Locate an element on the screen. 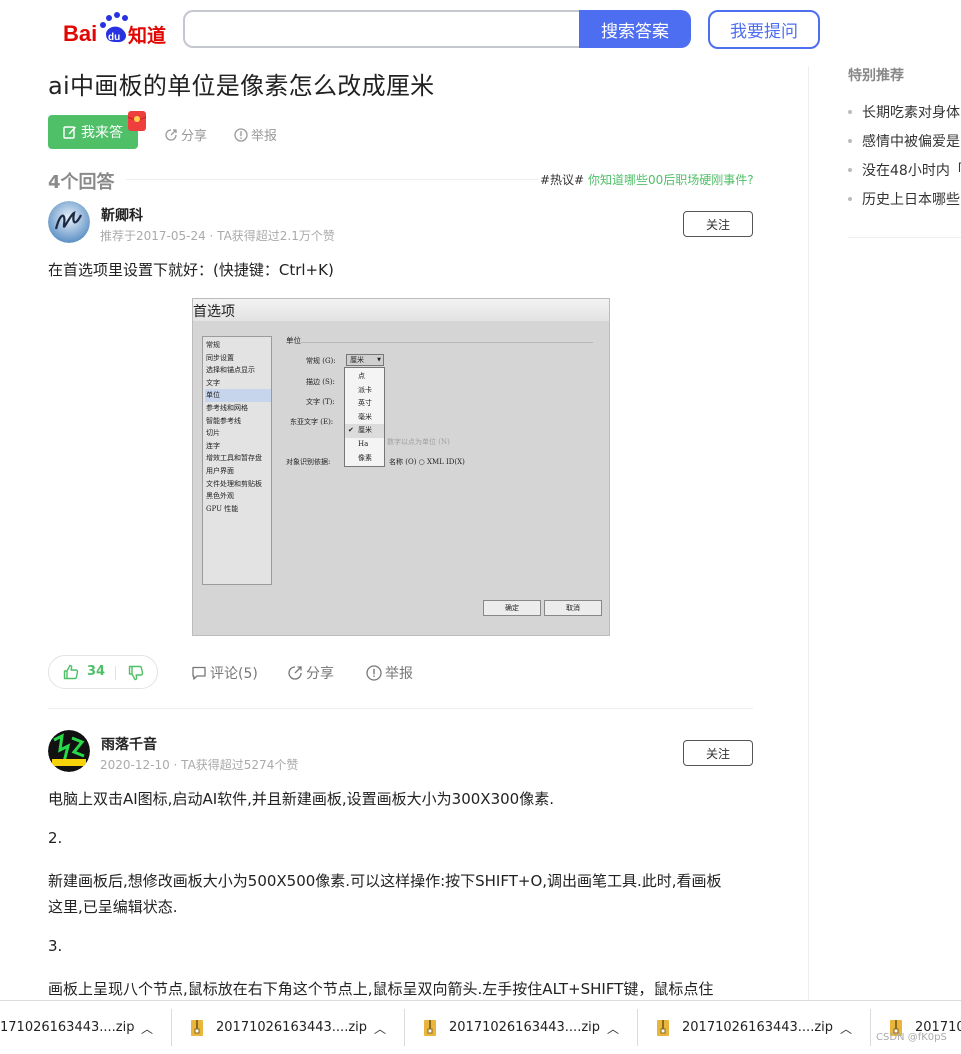  list-item: 连字 is located at coordinates (213, 445).